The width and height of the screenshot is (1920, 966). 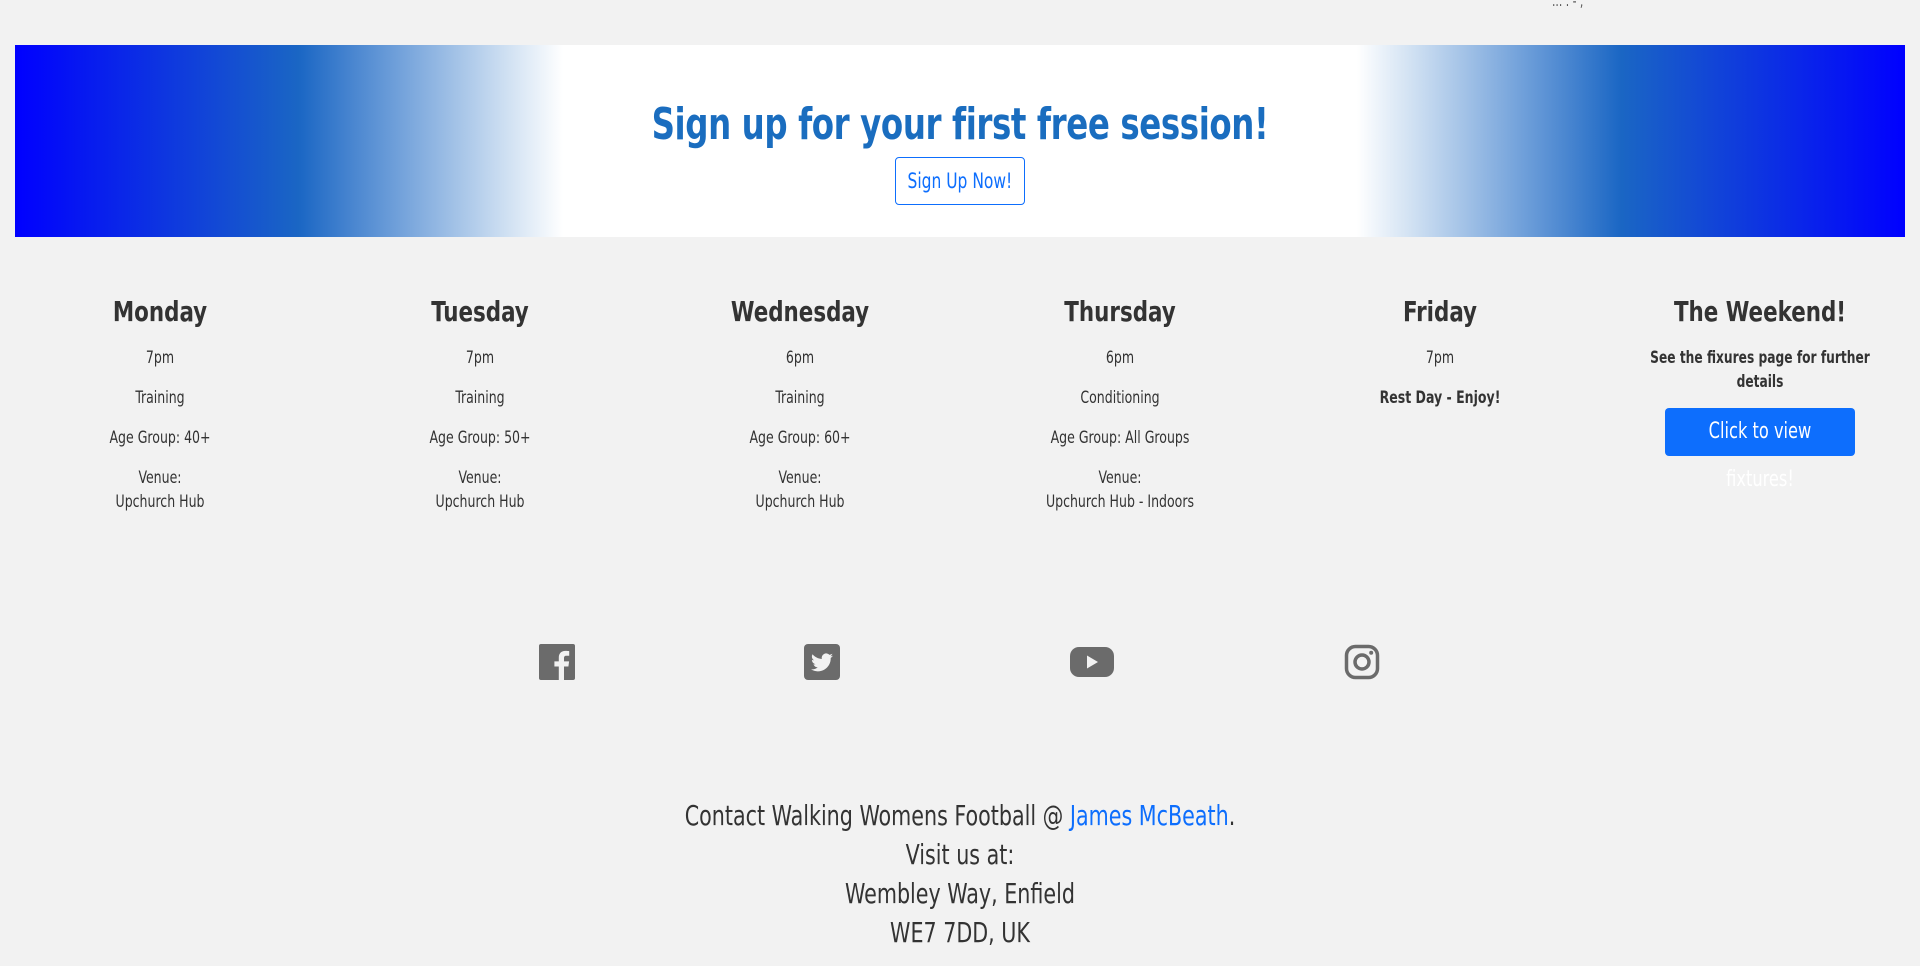 I want to click on session-age-group: Age Group: 40+, so click(x=160, y=438).